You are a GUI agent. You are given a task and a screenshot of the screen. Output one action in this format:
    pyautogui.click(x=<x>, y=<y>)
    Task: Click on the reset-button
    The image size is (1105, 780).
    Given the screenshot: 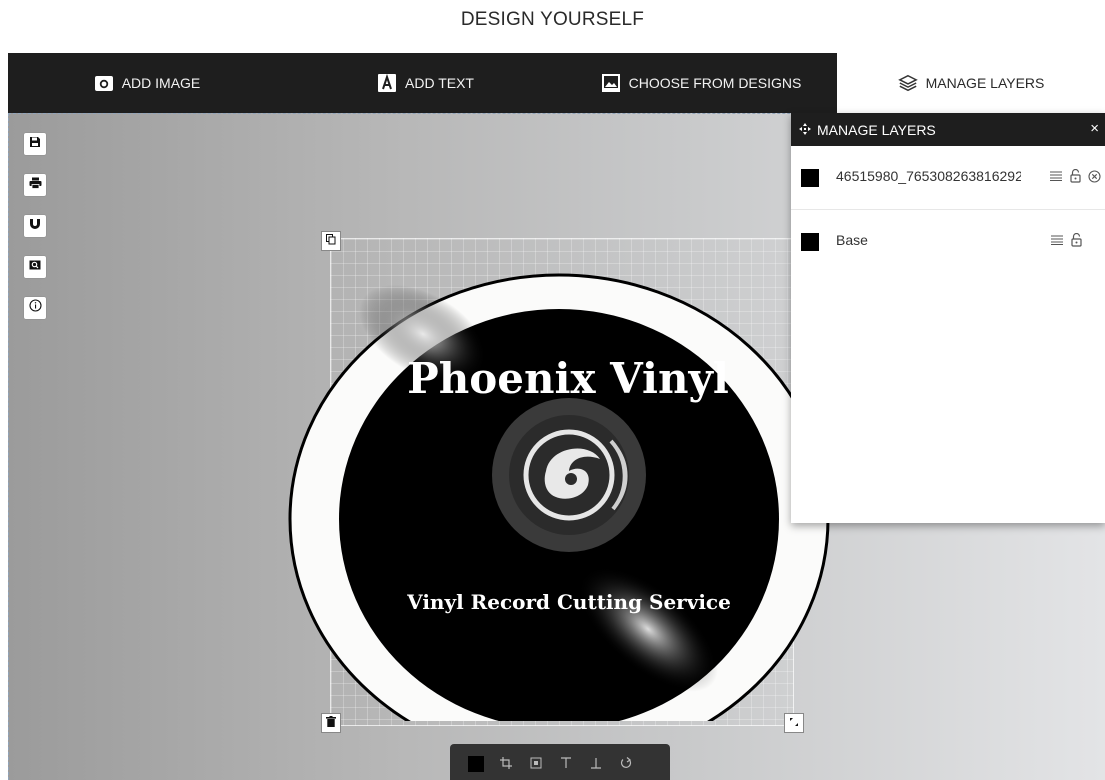 What is the action you would take?
    pyautogui.click(x=626, y=764)
    